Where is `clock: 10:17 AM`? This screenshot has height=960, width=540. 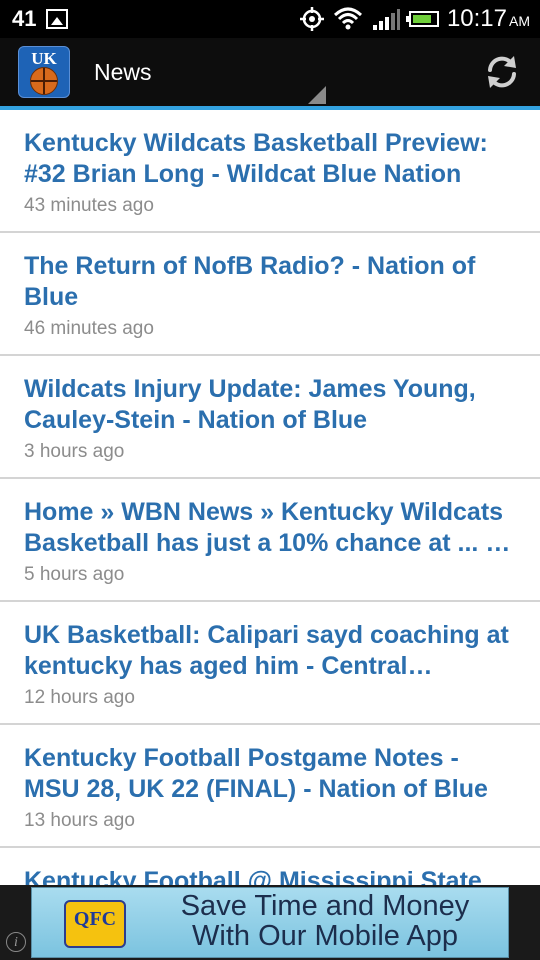 clock: 10:17 AM is located at coordinates (488, 19).